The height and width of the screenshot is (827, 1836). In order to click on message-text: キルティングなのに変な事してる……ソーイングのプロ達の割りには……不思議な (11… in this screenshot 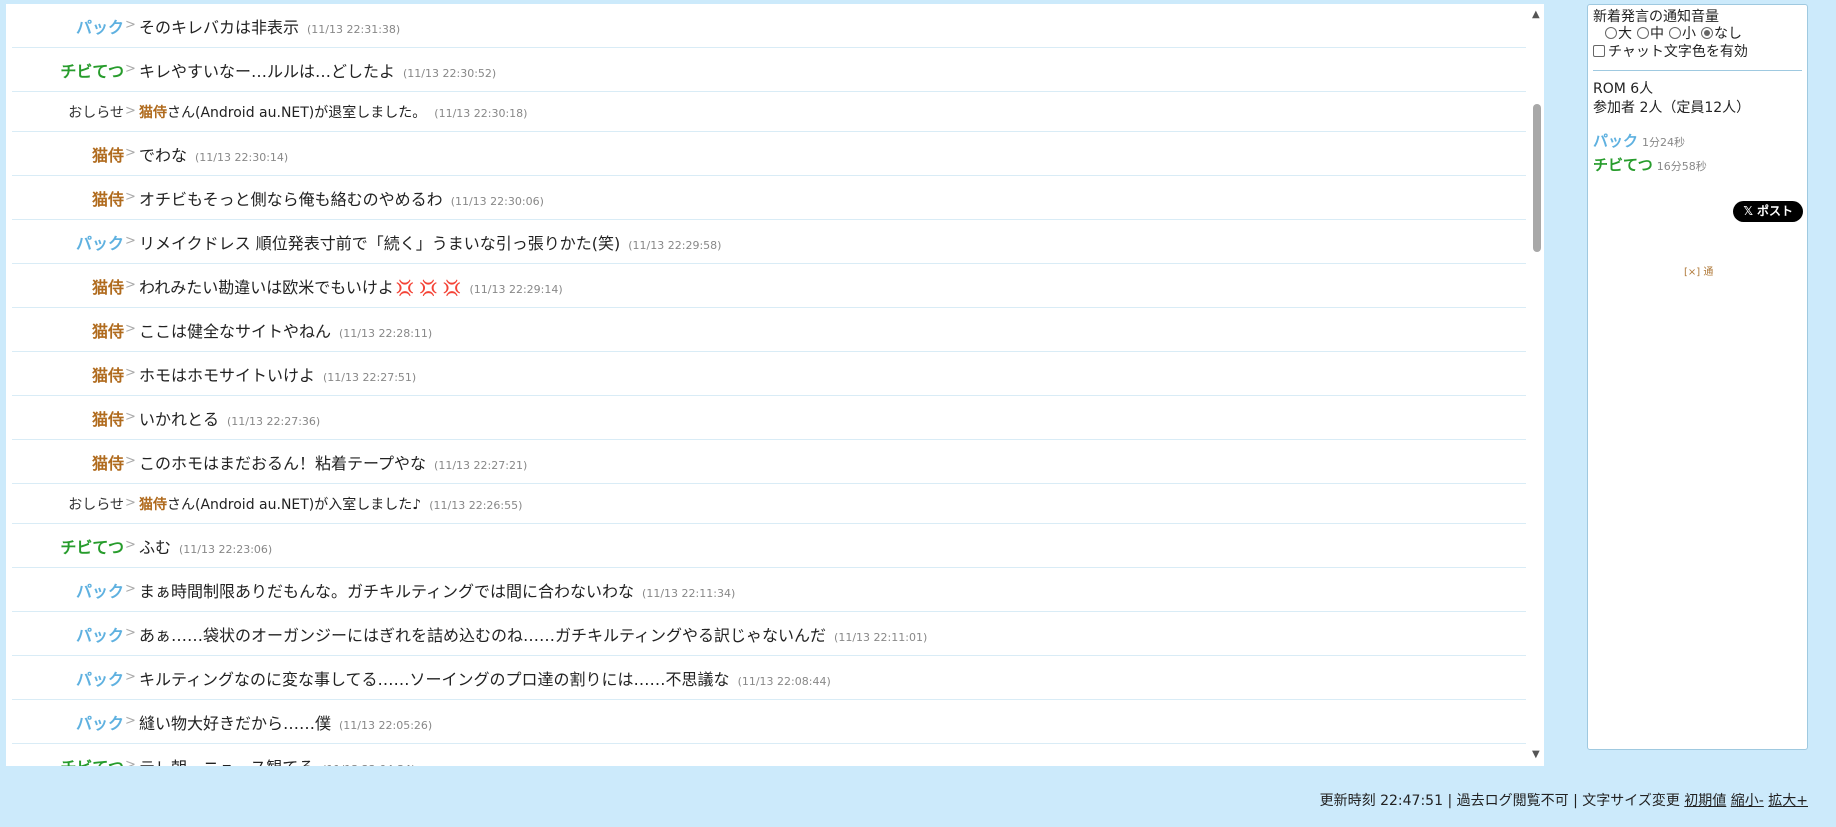, I will do `click(485, 678)`.